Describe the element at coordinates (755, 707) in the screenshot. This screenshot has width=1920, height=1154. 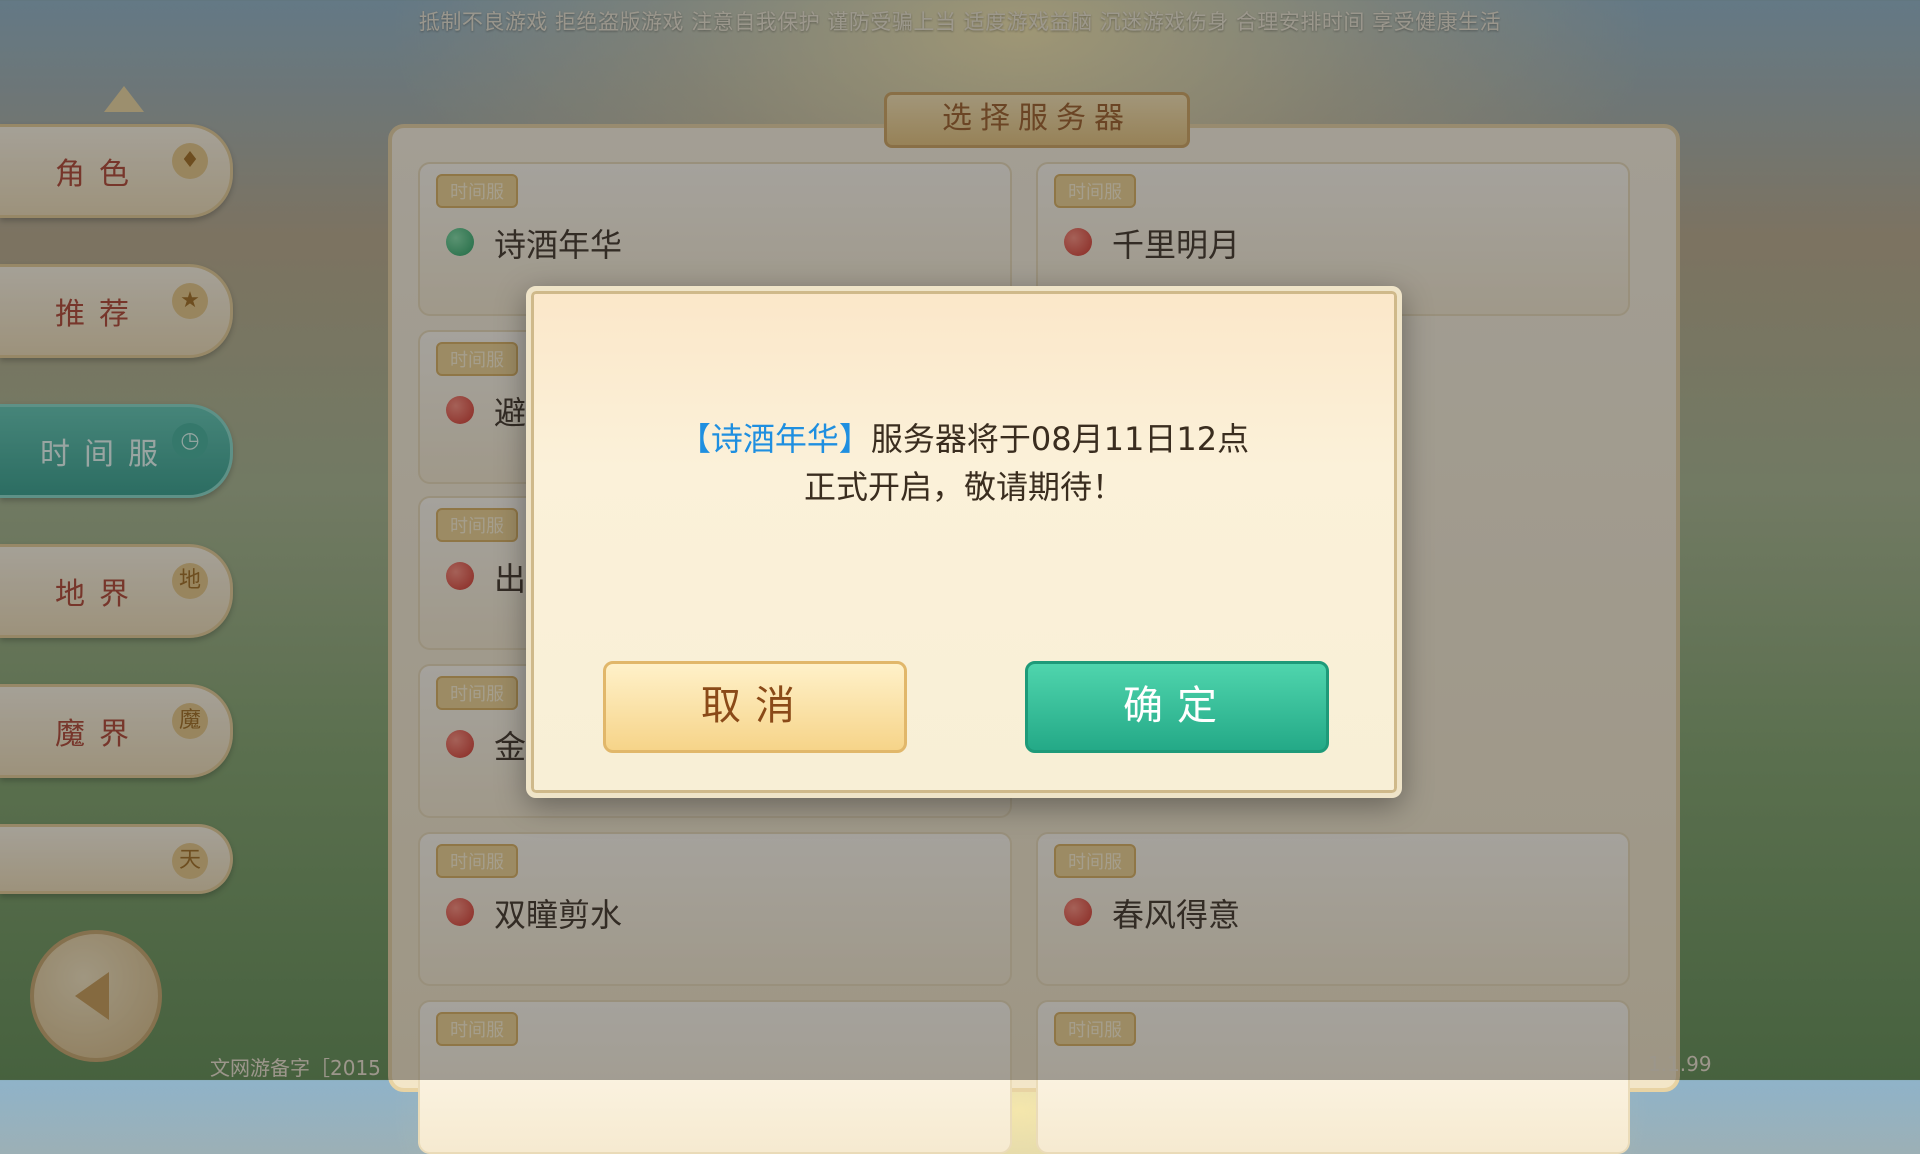
I see `cancel-button: 取消` at that location.